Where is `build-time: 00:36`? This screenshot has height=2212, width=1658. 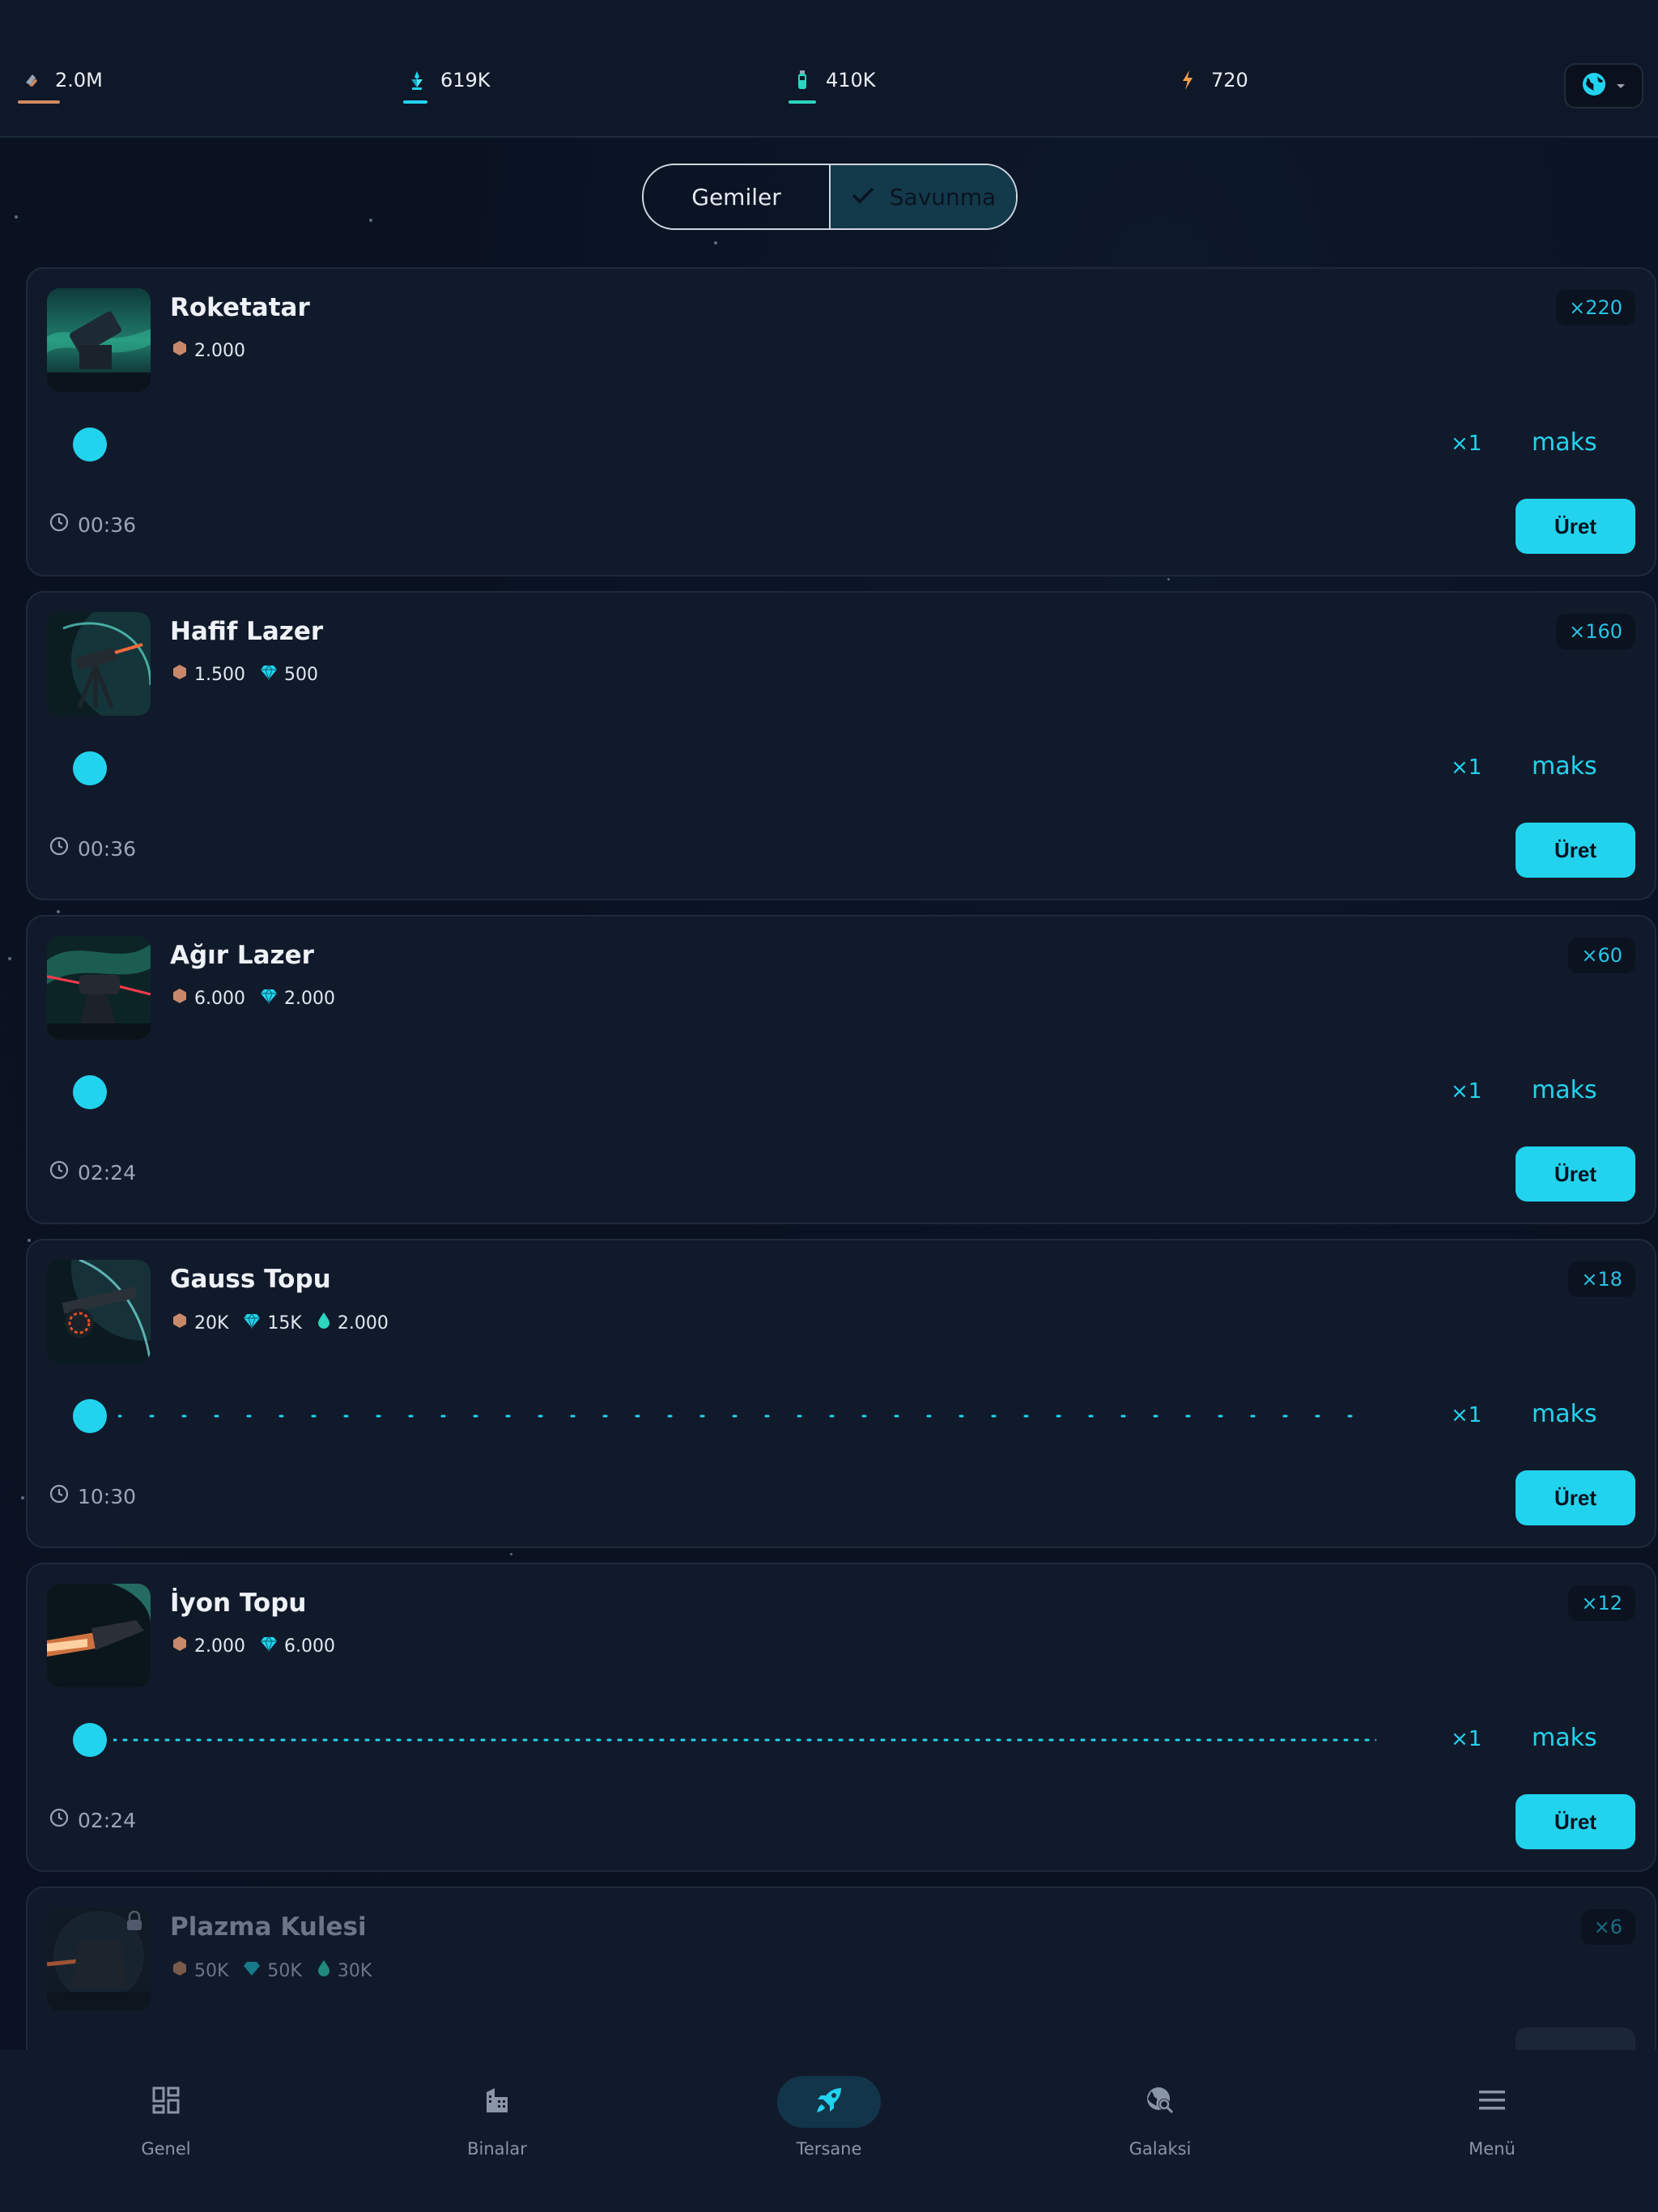 build-time: 00:36 is located at coordinates (92, 849).